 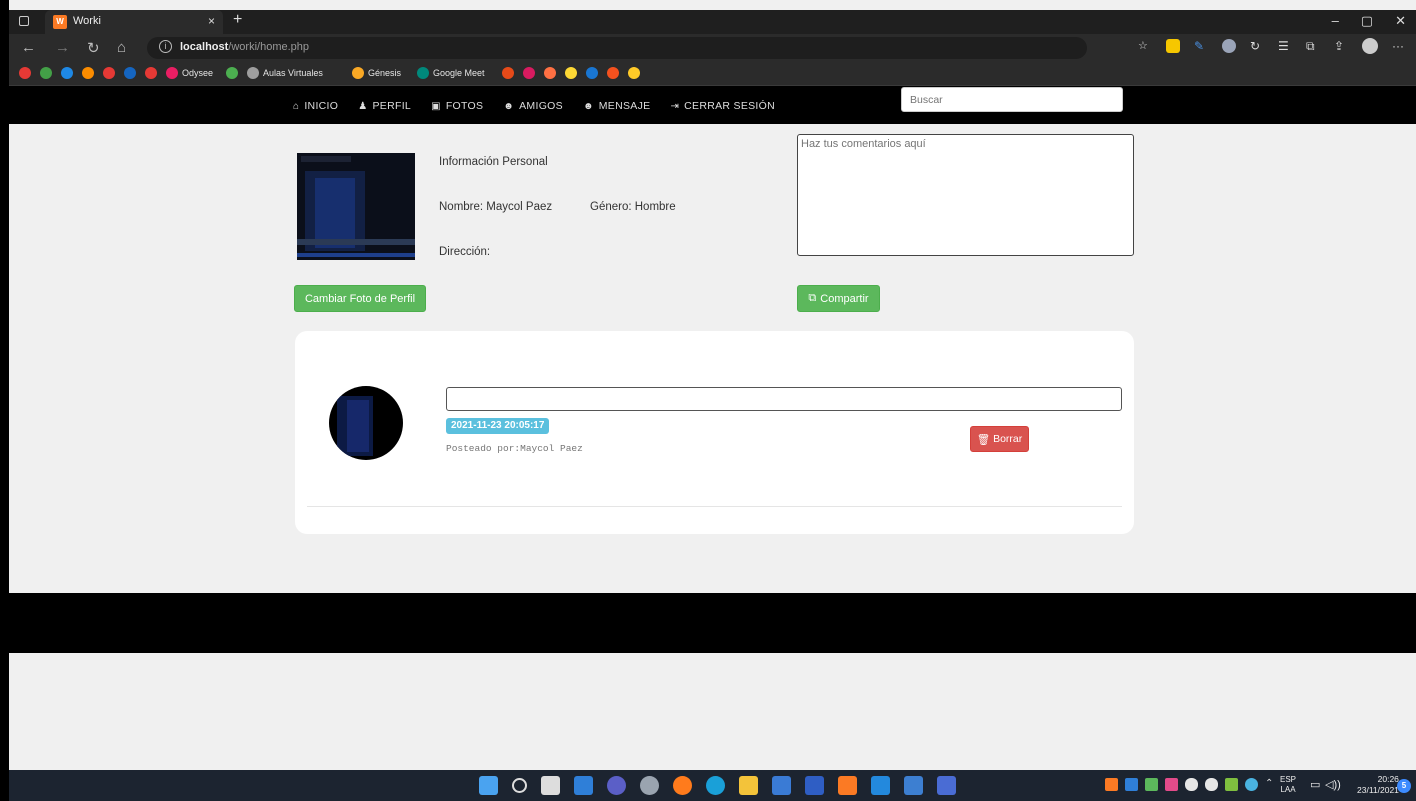 I want to click on file-explorer-icon, so click(x=748, y=785).